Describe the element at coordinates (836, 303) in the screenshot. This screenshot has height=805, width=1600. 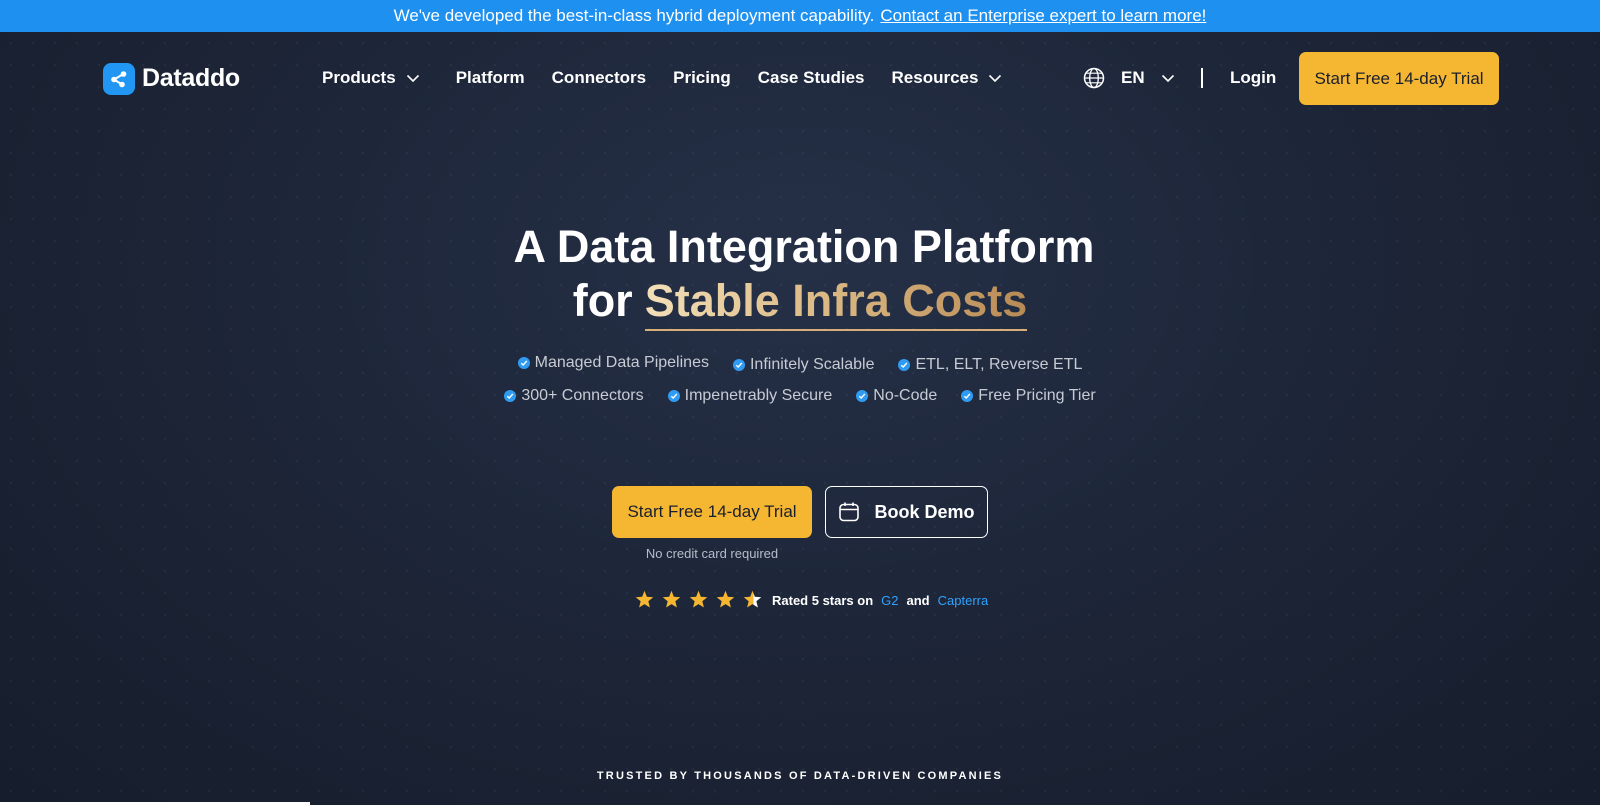
I see `hero-title-highlight: Stable Infra Costs` at that location.